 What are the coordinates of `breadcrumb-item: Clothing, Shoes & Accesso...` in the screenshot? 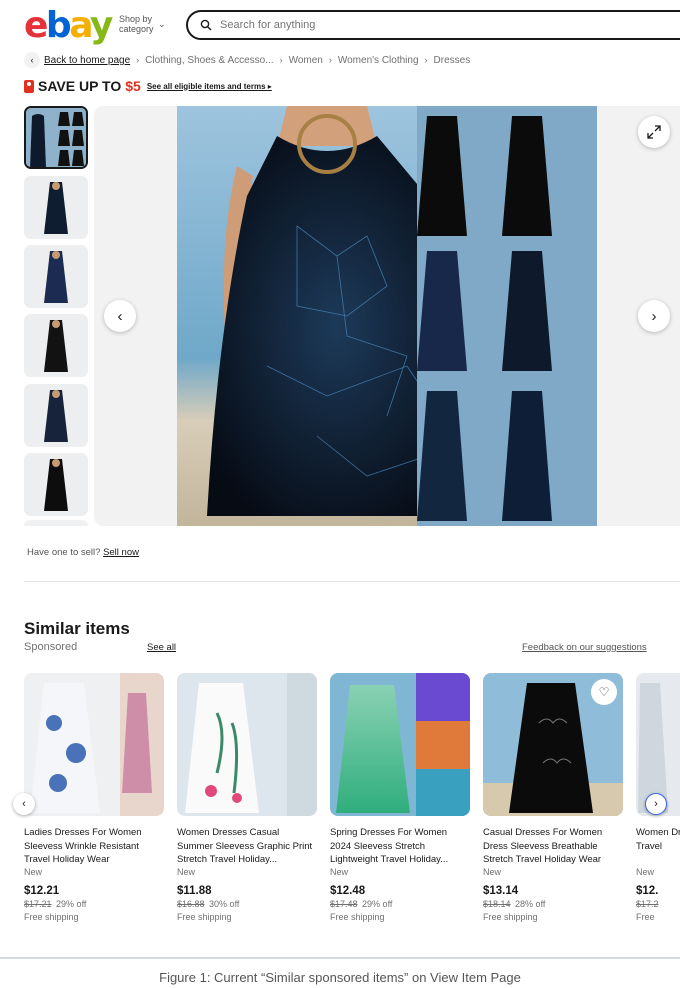 It's located at (209, 60).